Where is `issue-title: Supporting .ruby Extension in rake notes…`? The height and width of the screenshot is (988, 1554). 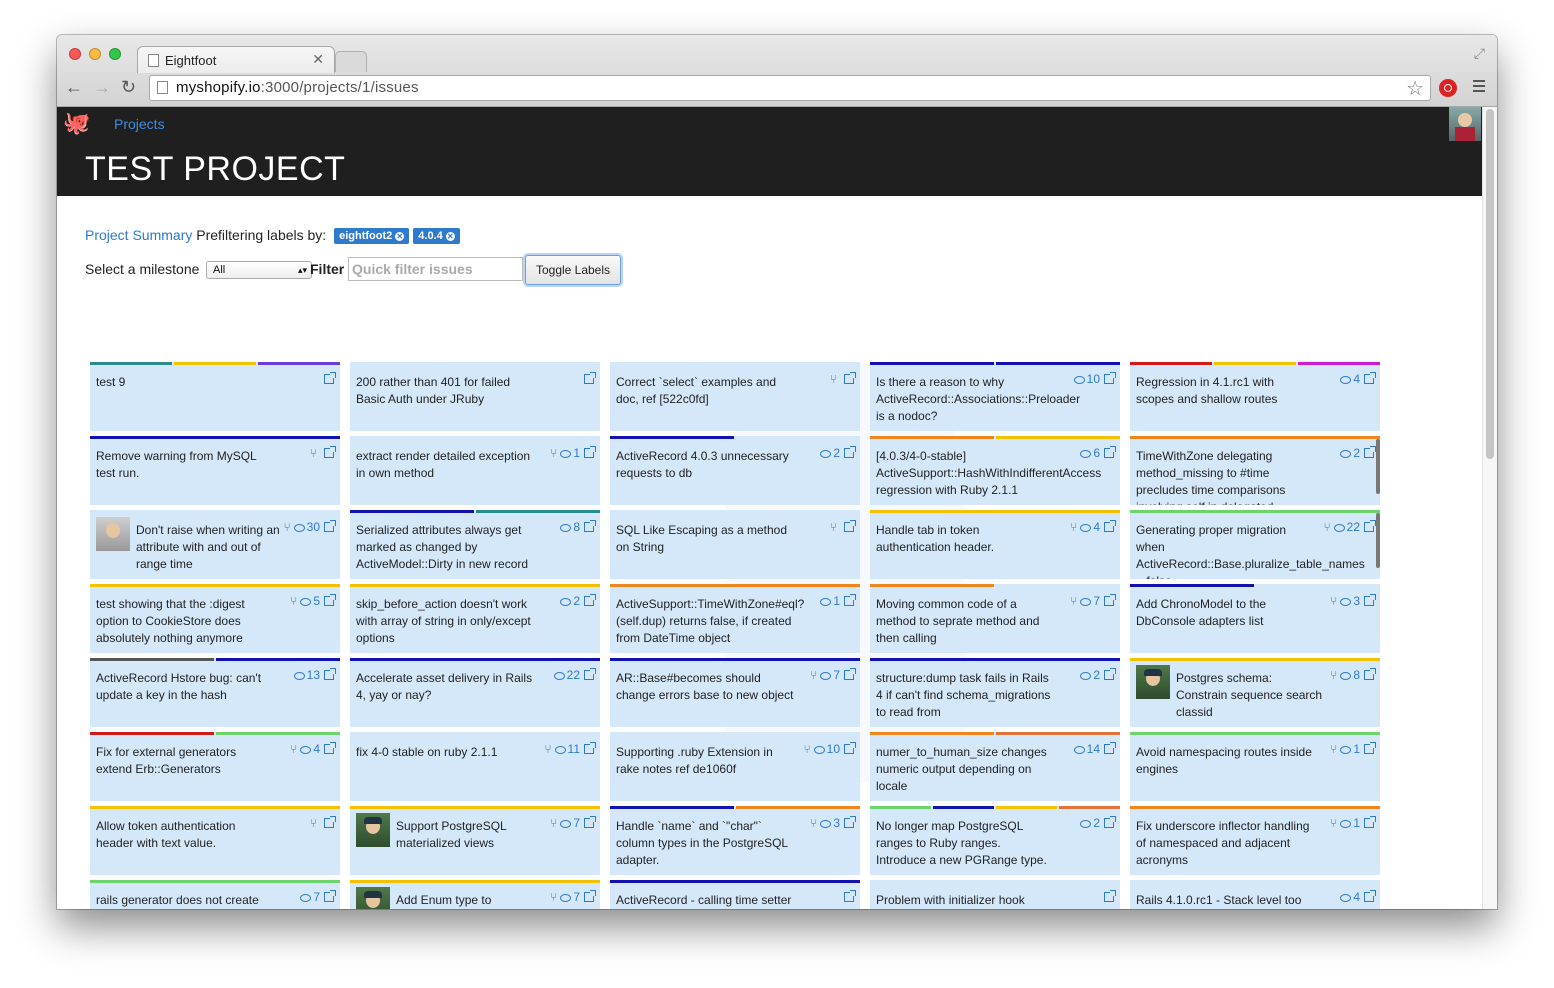 issue-title: Supporting .ruby Extension in rake notes… is located at coordinates (705, 761).